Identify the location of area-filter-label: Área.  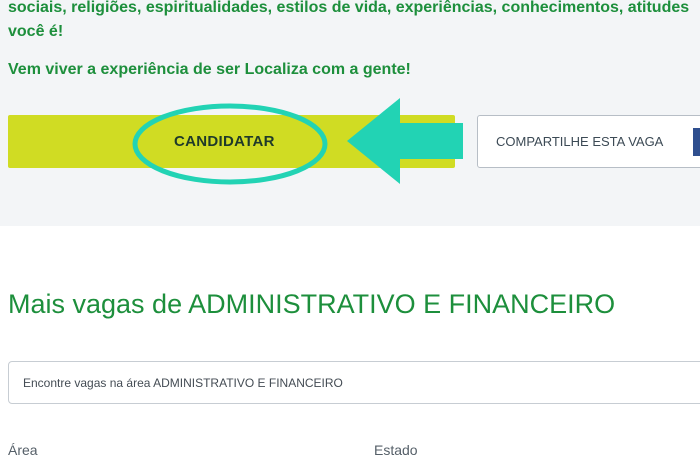
(23, 450).